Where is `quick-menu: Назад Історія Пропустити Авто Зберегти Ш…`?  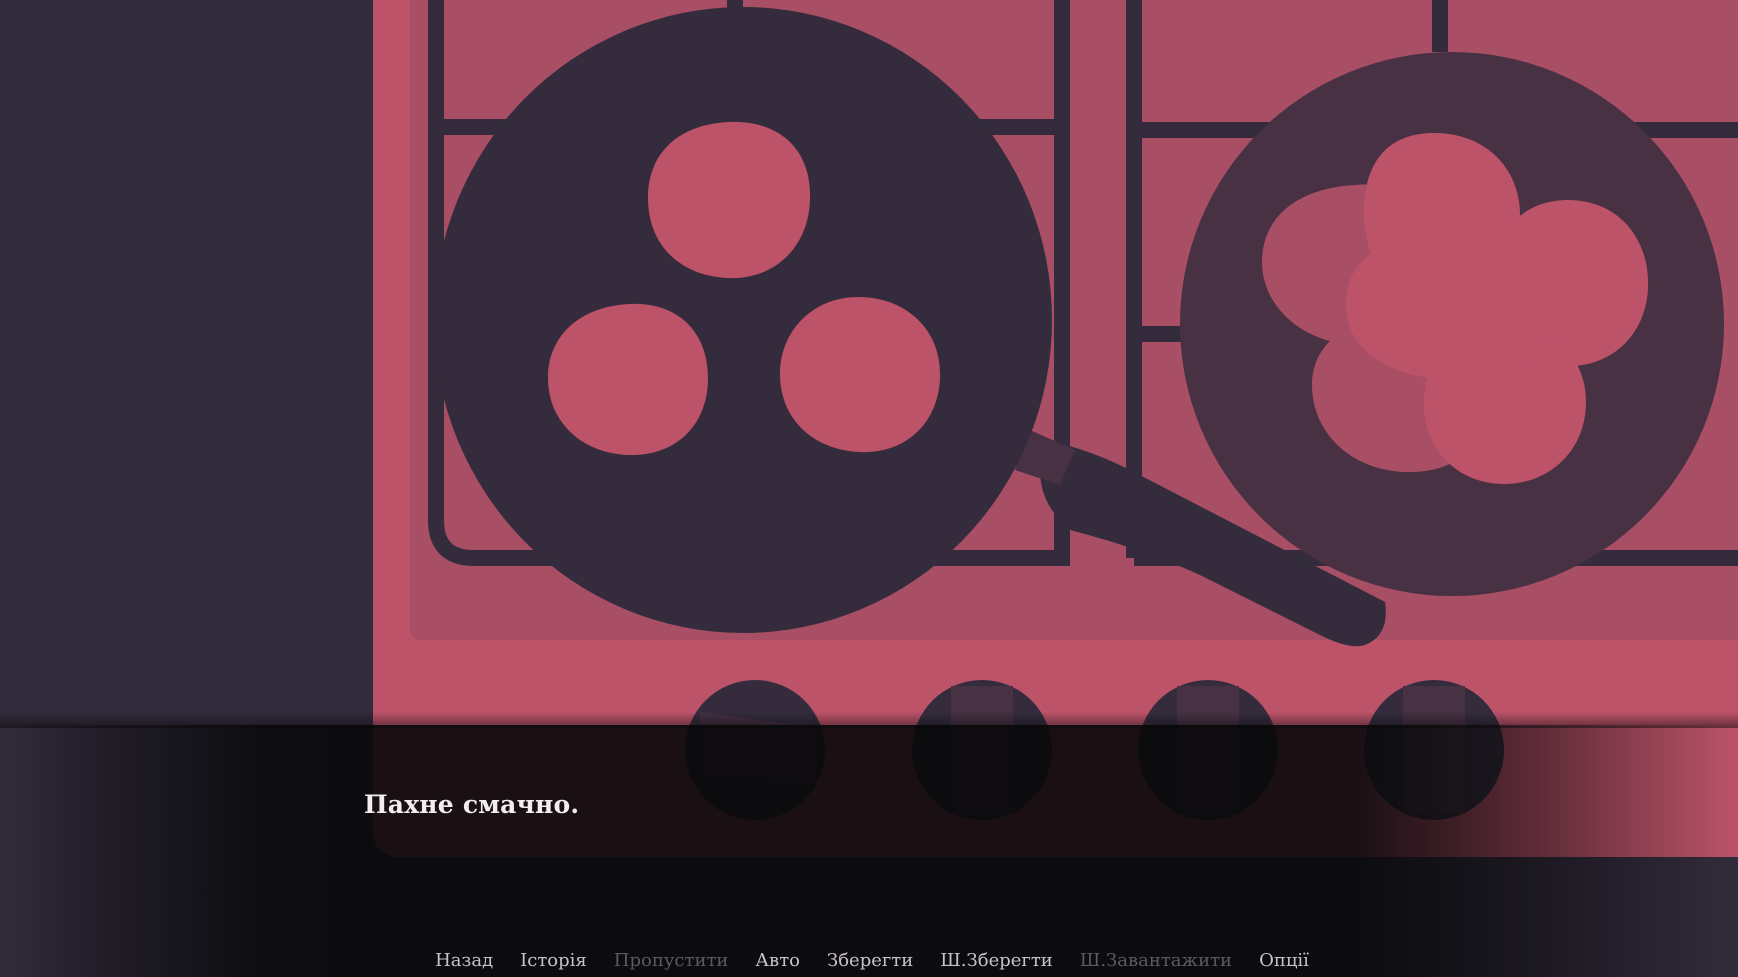
quick-menu: Назад Історія Пропустити Авто Зберегти Ш… is located at coordinates (872, 960).